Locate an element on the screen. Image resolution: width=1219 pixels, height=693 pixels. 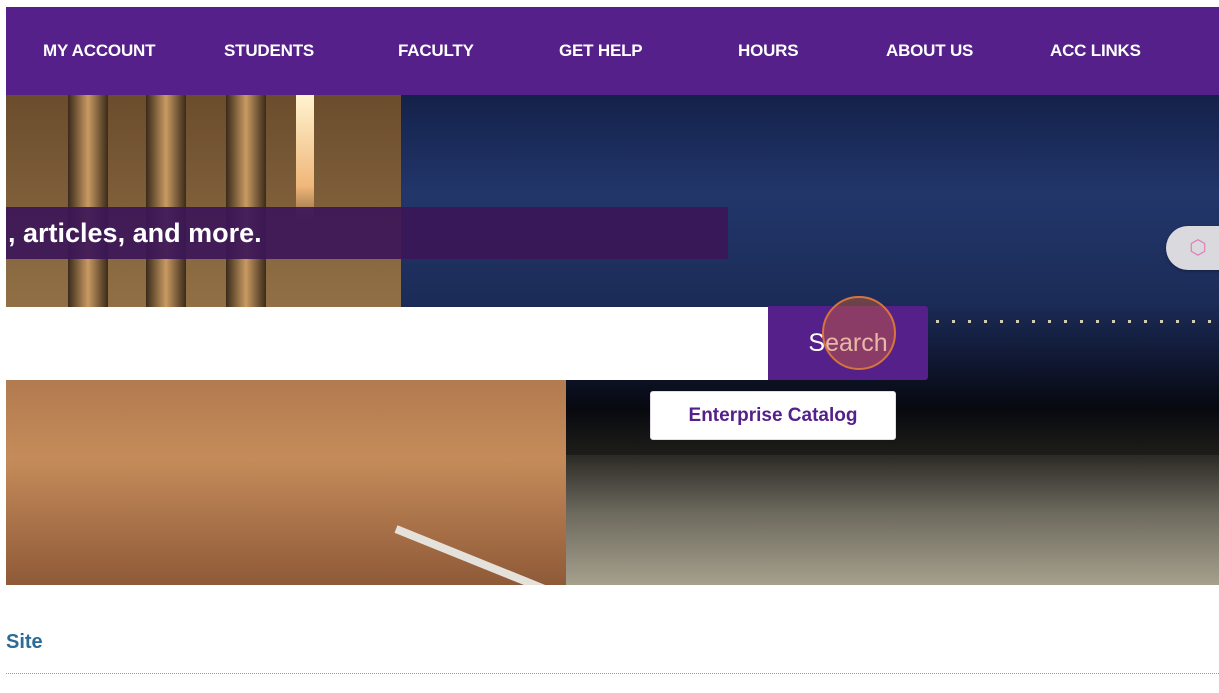
floating-widget-tab: ⬡ is located at coordinates (1192, 248).